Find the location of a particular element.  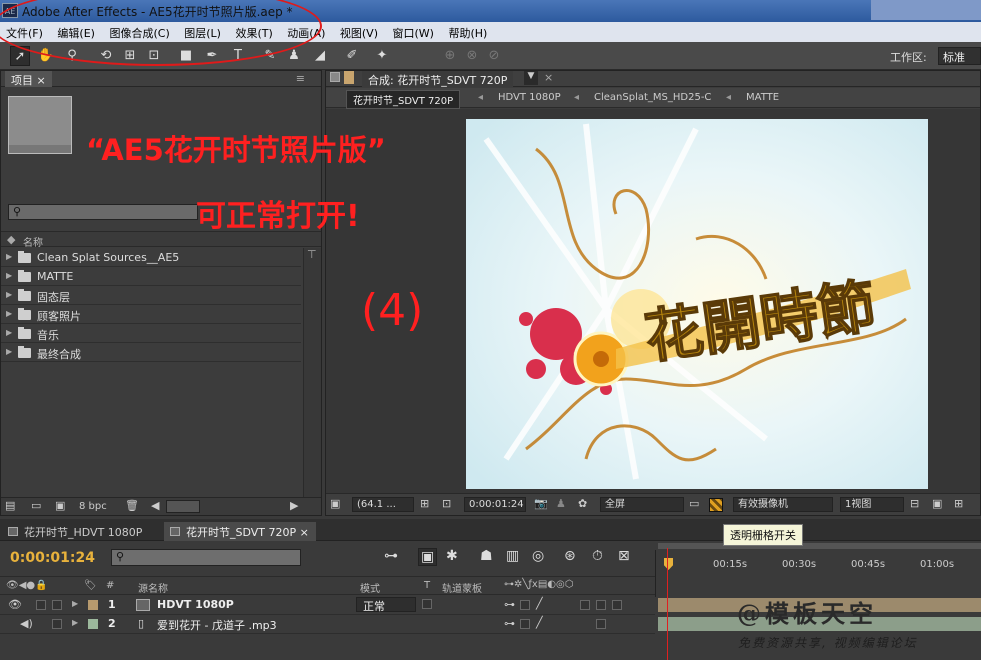

table-row: 👁 ▶ 1 HDVT 1080P 正常 ⊶ ╱ is located at coordinates (327, 605).